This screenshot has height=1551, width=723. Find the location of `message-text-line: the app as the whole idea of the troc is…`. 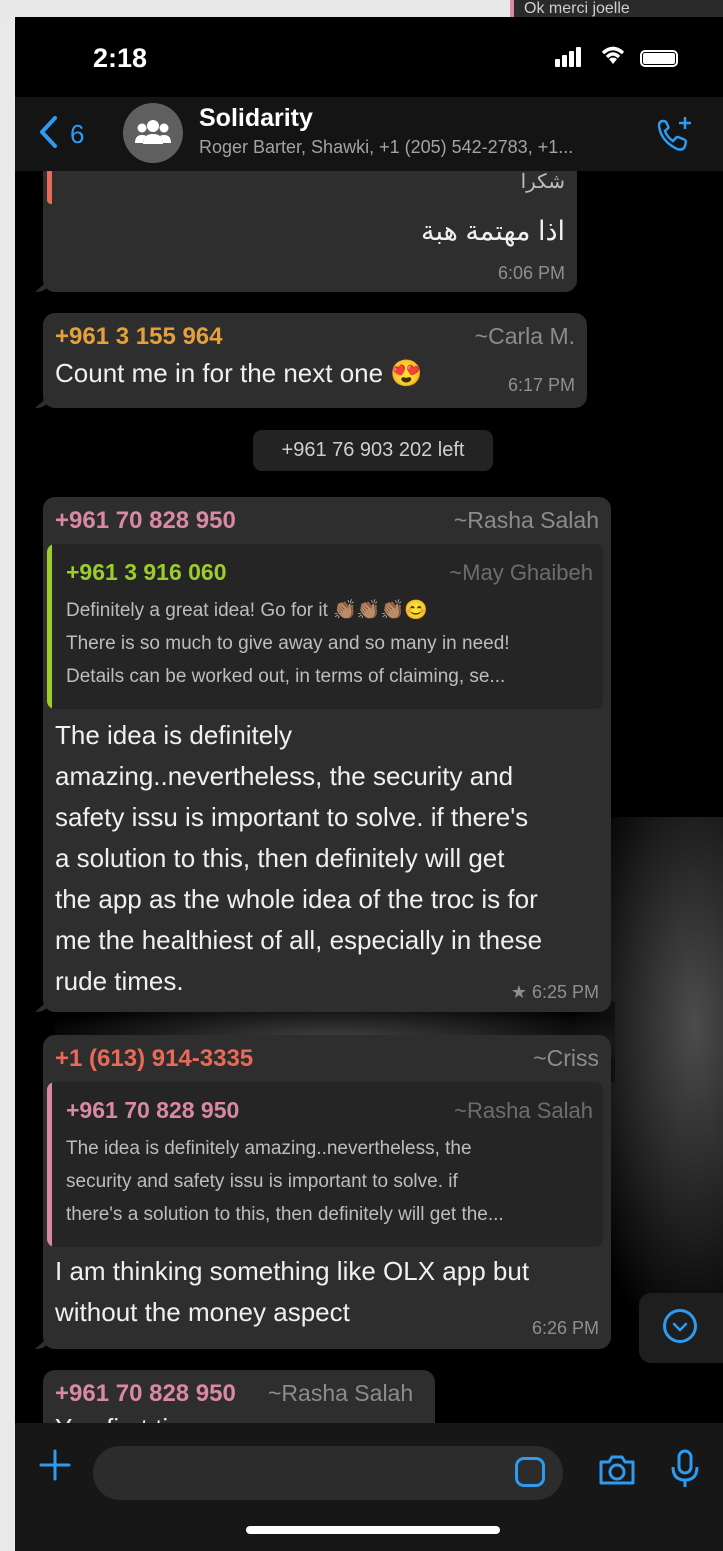

message-text-line: the app as the whole idea of the troc is… is located at coordinates (296, 899).